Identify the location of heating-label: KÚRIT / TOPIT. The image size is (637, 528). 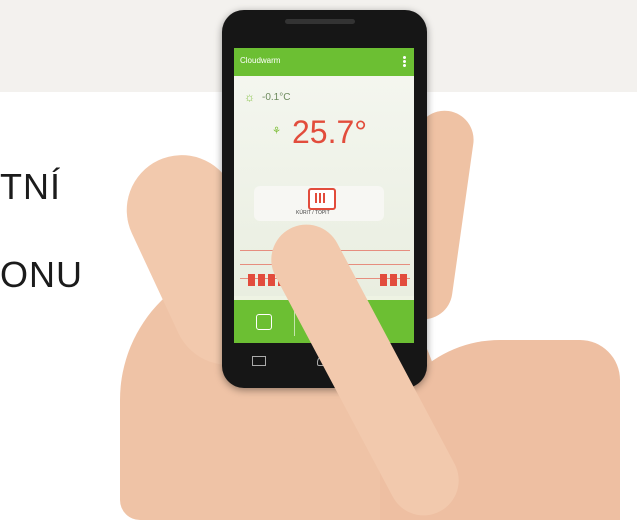
(313, 213).